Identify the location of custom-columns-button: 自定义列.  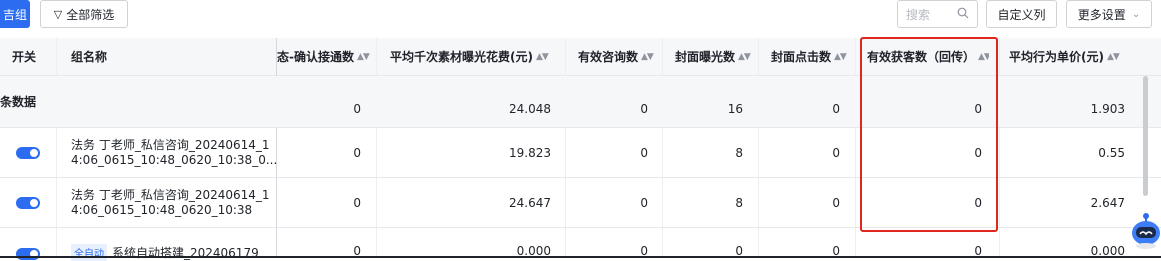
(1021, 14).